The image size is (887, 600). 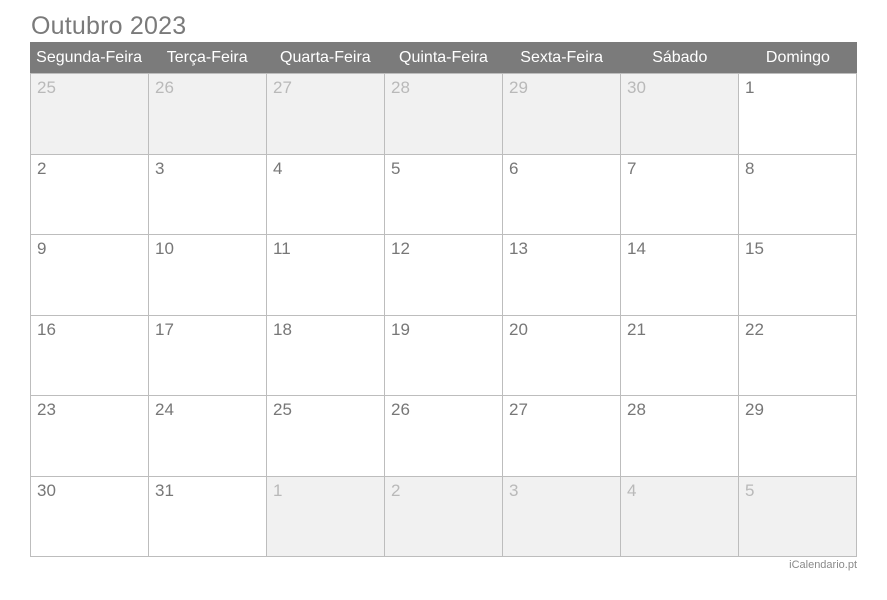 What do you see at coordinates (562, 516) in the screenshot?
I see `calendar-day-cell-outside-month: 3` at bounding box center [562, 516].